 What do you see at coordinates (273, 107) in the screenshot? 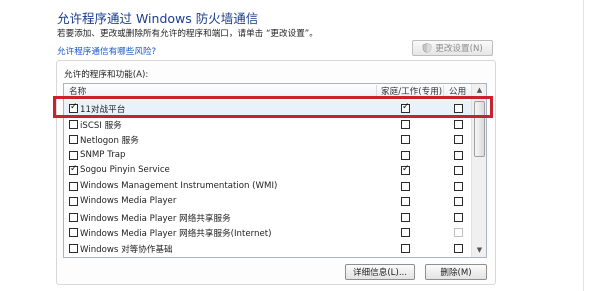
I see `selection-highlight` at bounding box center [273, 107].